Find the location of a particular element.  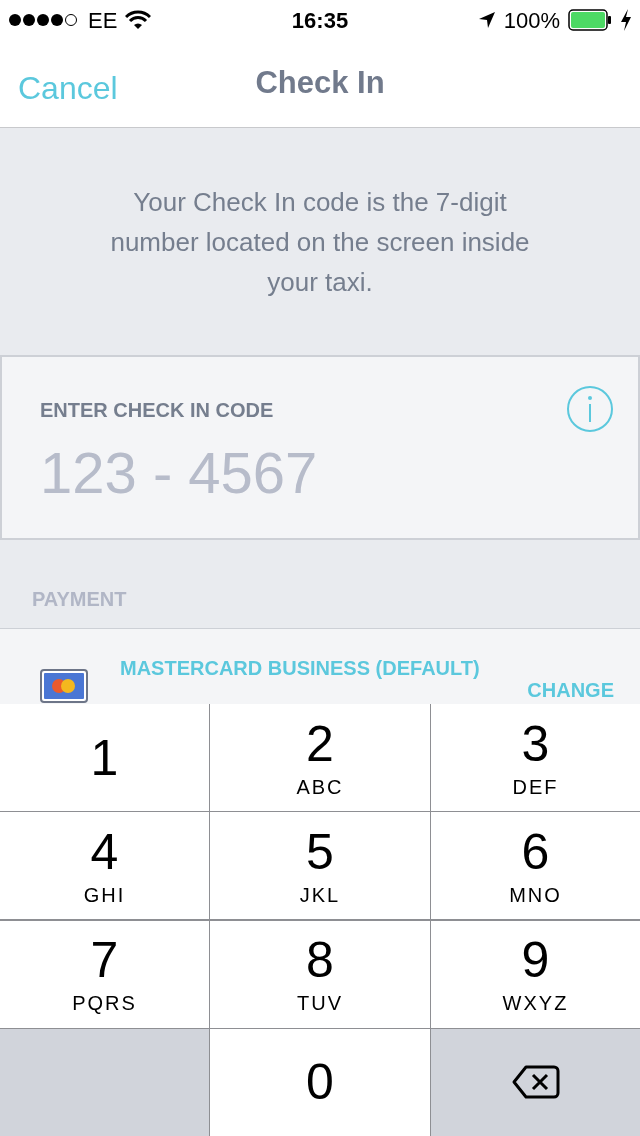

code-field-label: ENTER CHECK IN CODE is located at coordinates (157, 410).